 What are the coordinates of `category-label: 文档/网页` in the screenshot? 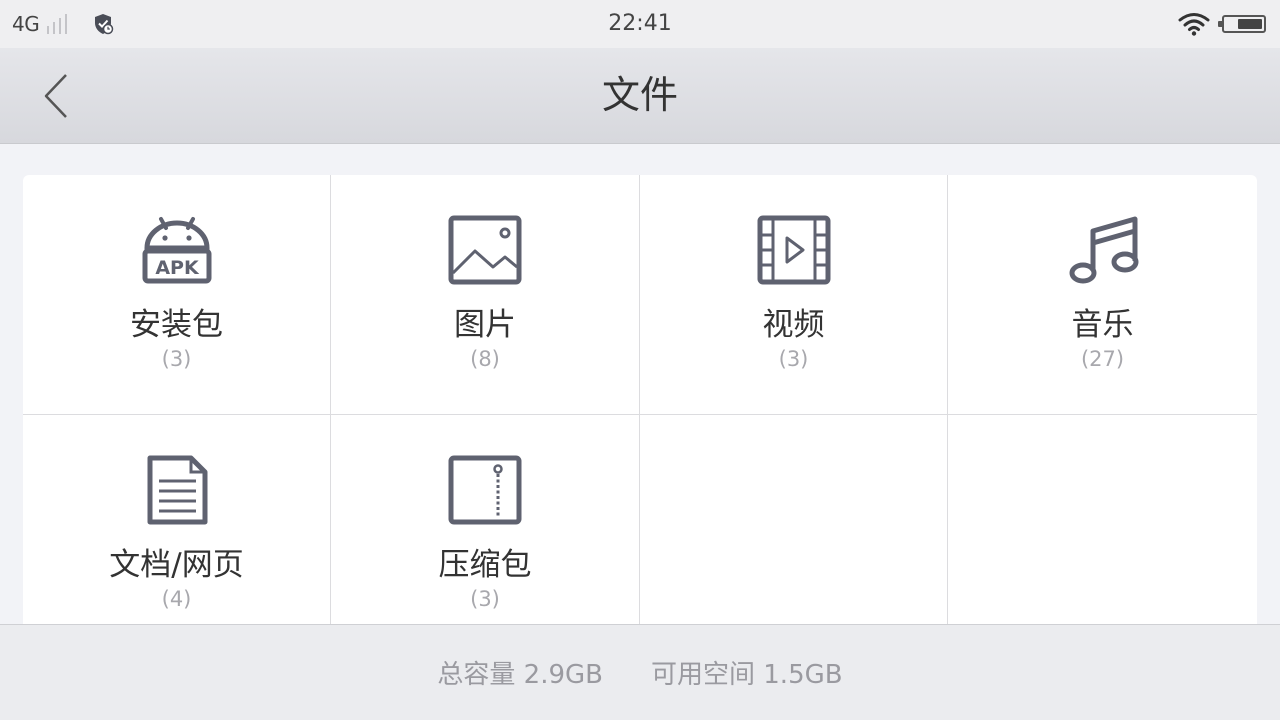 It's located at (176, 565).